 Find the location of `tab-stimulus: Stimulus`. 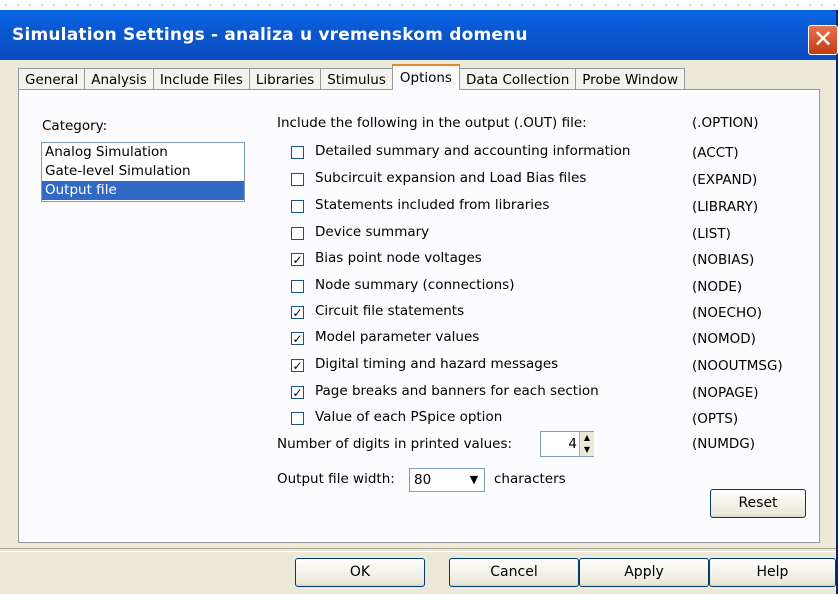

tab-stimulus: Stimulus is located at coordinates (356, 79).